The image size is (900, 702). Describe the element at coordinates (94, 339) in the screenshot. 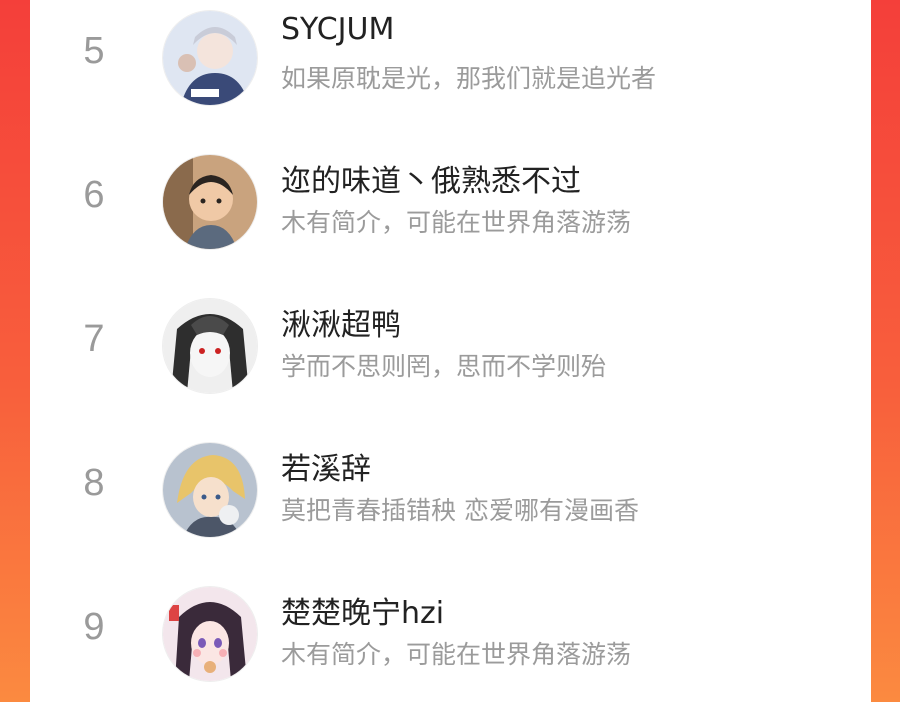

I see `rank-number: 7` at that location.